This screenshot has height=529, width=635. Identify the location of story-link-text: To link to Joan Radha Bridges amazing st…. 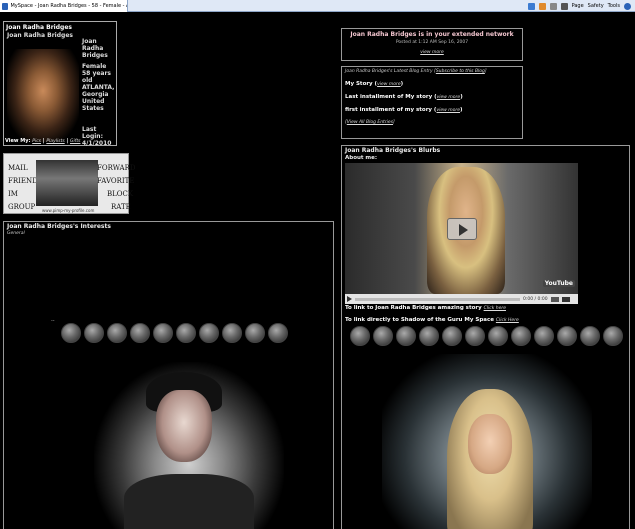
(413, 308).